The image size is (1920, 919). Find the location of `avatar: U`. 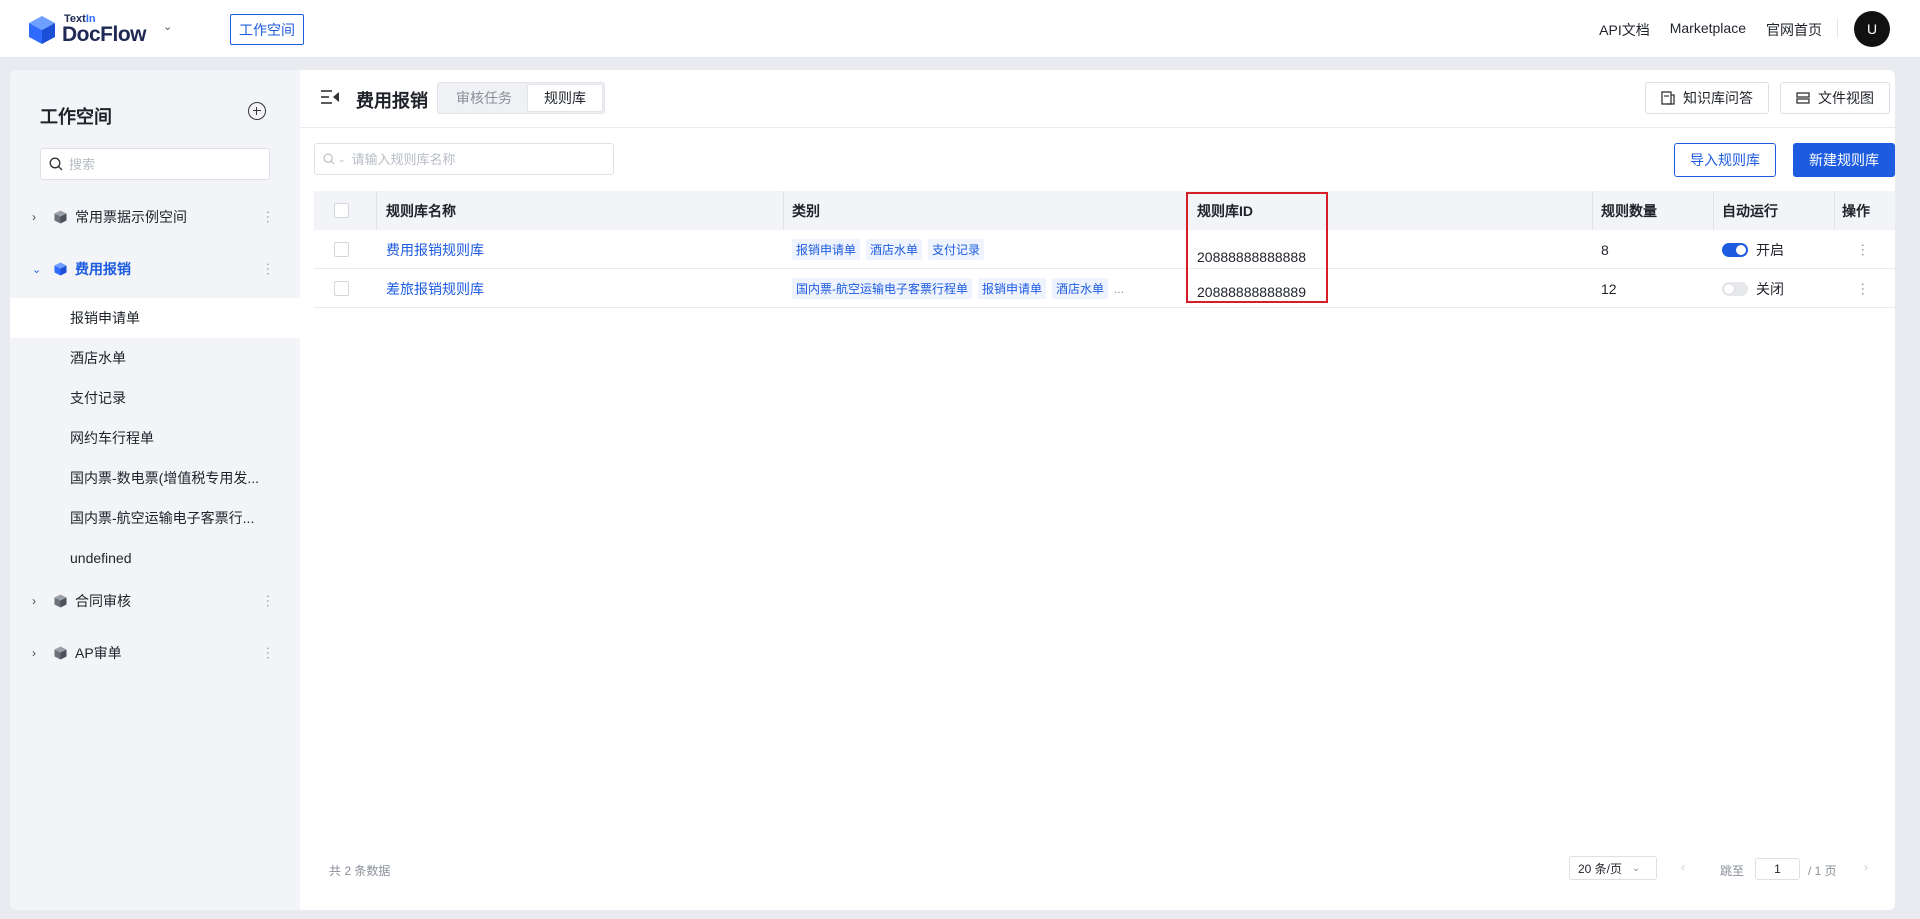

avatar: U is located at coordinates (1872, 29).